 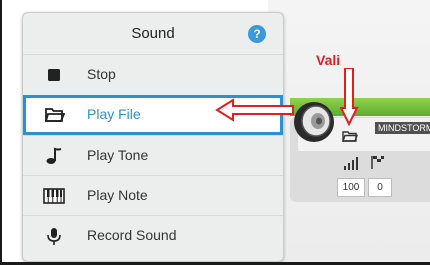 What do you see at coordinates (132, 235) in the screenshot?
I see `menu-item-label: Record Sound` at bounding box center [132, 235].